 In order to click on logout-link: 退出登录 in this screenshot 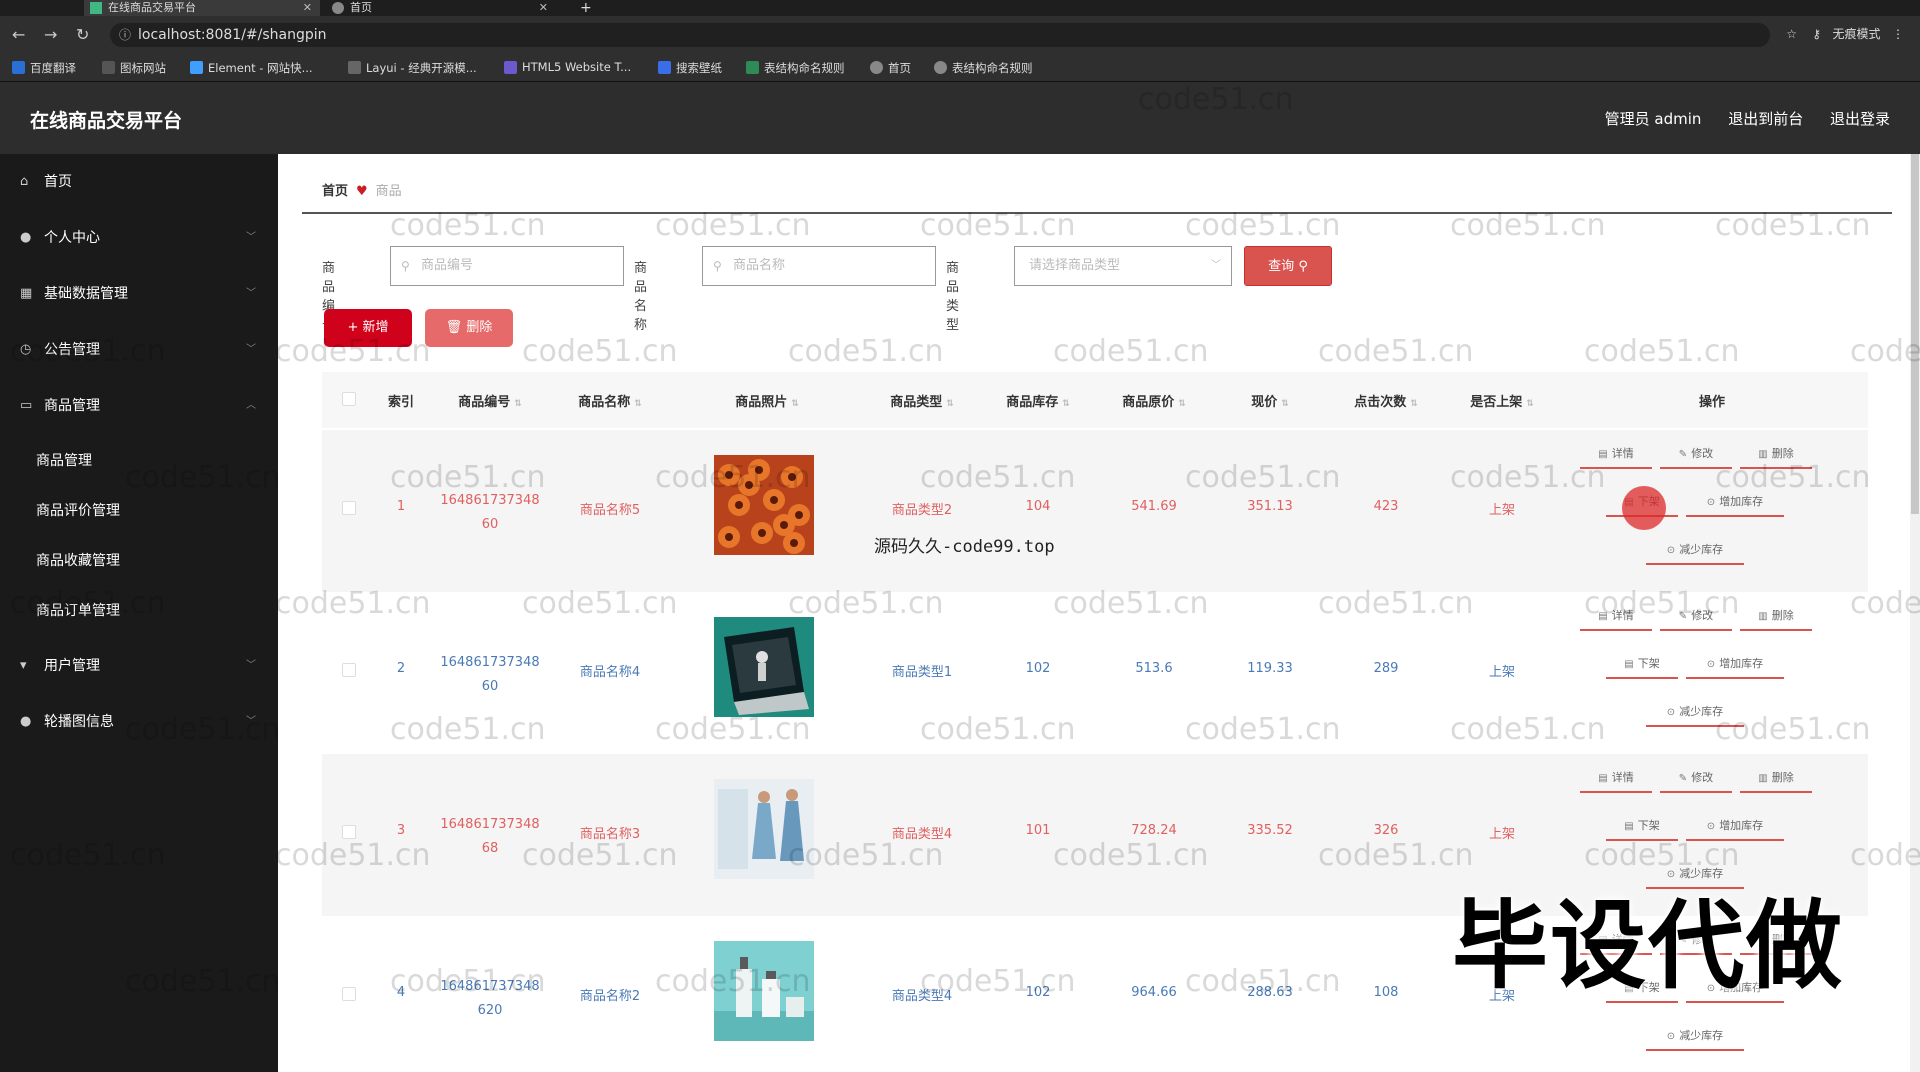, I will do `click(1860, 119)`.